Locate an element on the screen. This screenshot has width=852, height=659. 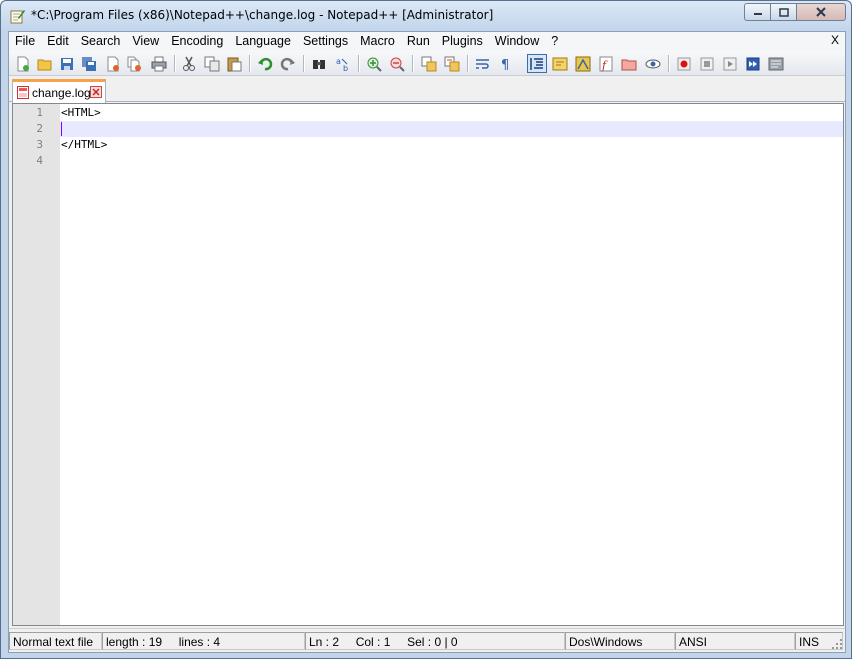
close-document-button: X is located at coordinates (835, 40).